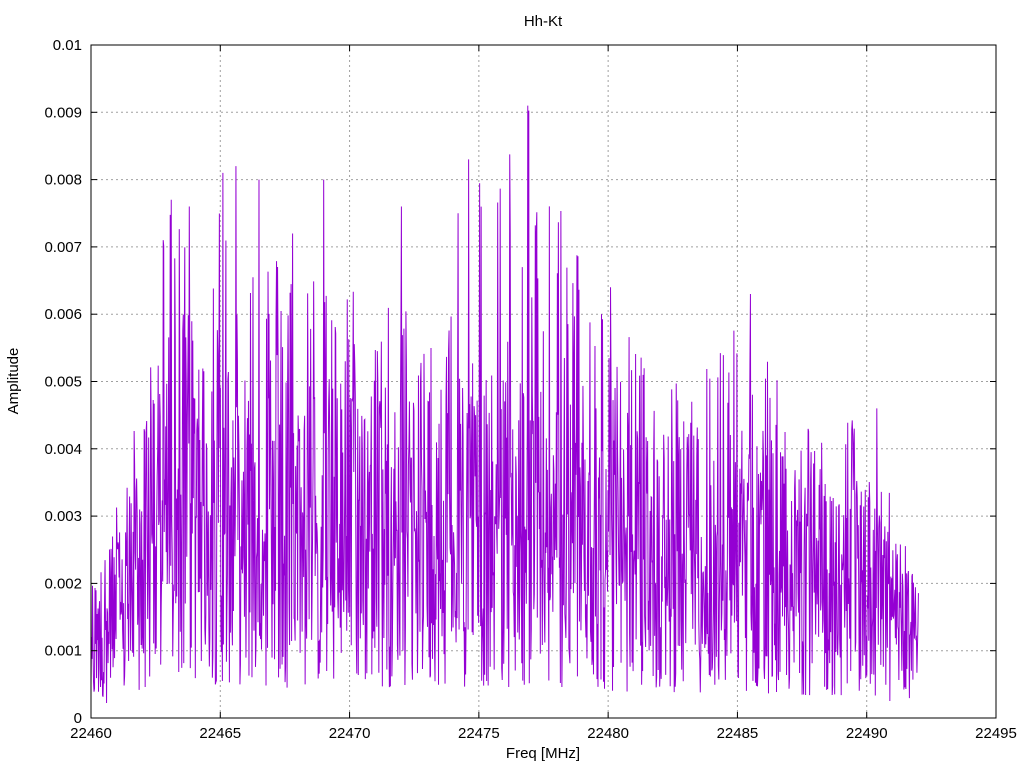  I want to click on x-tick-labels: 22460 22465 22470 22475 22480 22485 22490 22495, so click(543, 733).